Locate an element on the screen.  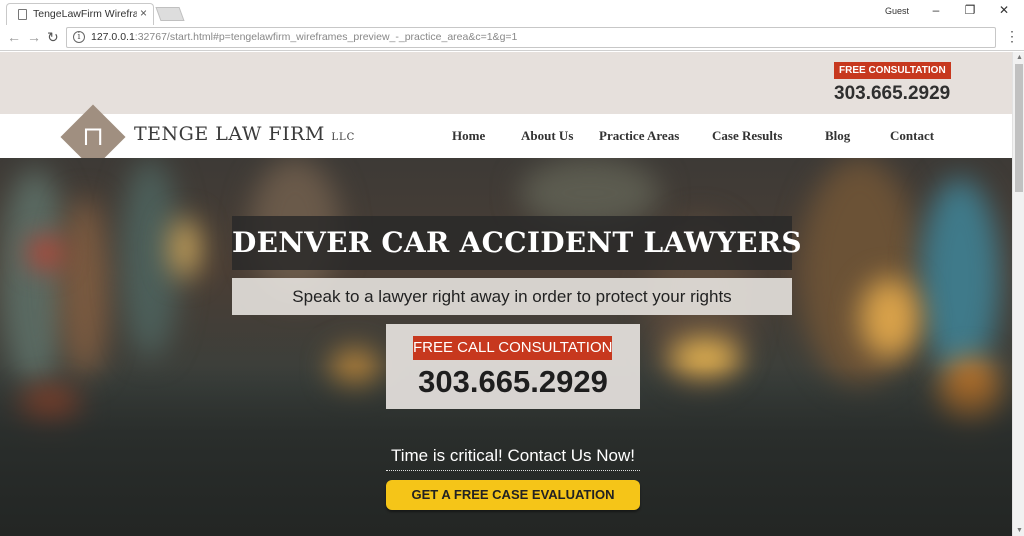
scroll-up-arrow-icon: ▲ is located at coordinates (1019, 57).